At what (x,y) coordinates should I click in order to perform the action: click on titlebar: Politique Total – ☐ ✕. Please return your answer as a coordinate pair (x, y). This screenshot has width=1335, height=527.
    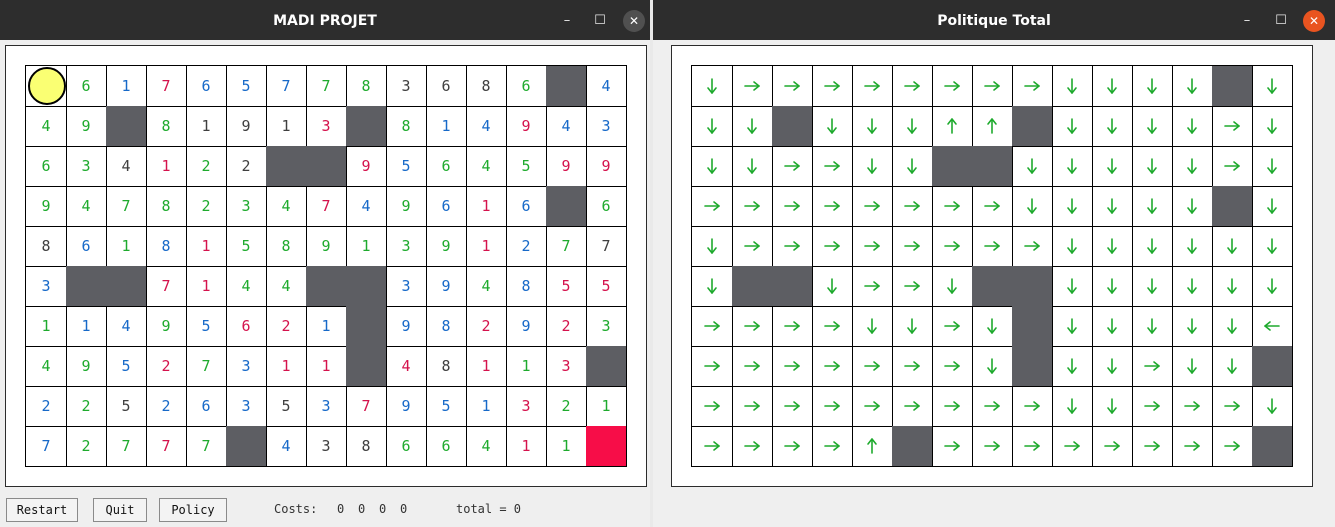
    Looking at the image, I should click on (994, 20).